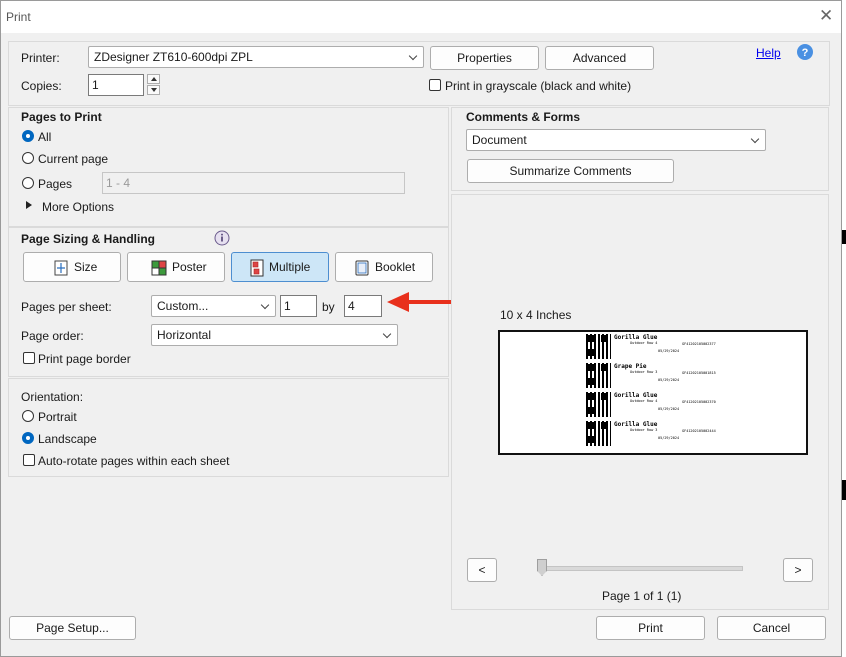 The width and height of the screenshot is (846, 657). Describe the element at coordinates (61, 268) in the screenshot. I see `size-icon` at that location.